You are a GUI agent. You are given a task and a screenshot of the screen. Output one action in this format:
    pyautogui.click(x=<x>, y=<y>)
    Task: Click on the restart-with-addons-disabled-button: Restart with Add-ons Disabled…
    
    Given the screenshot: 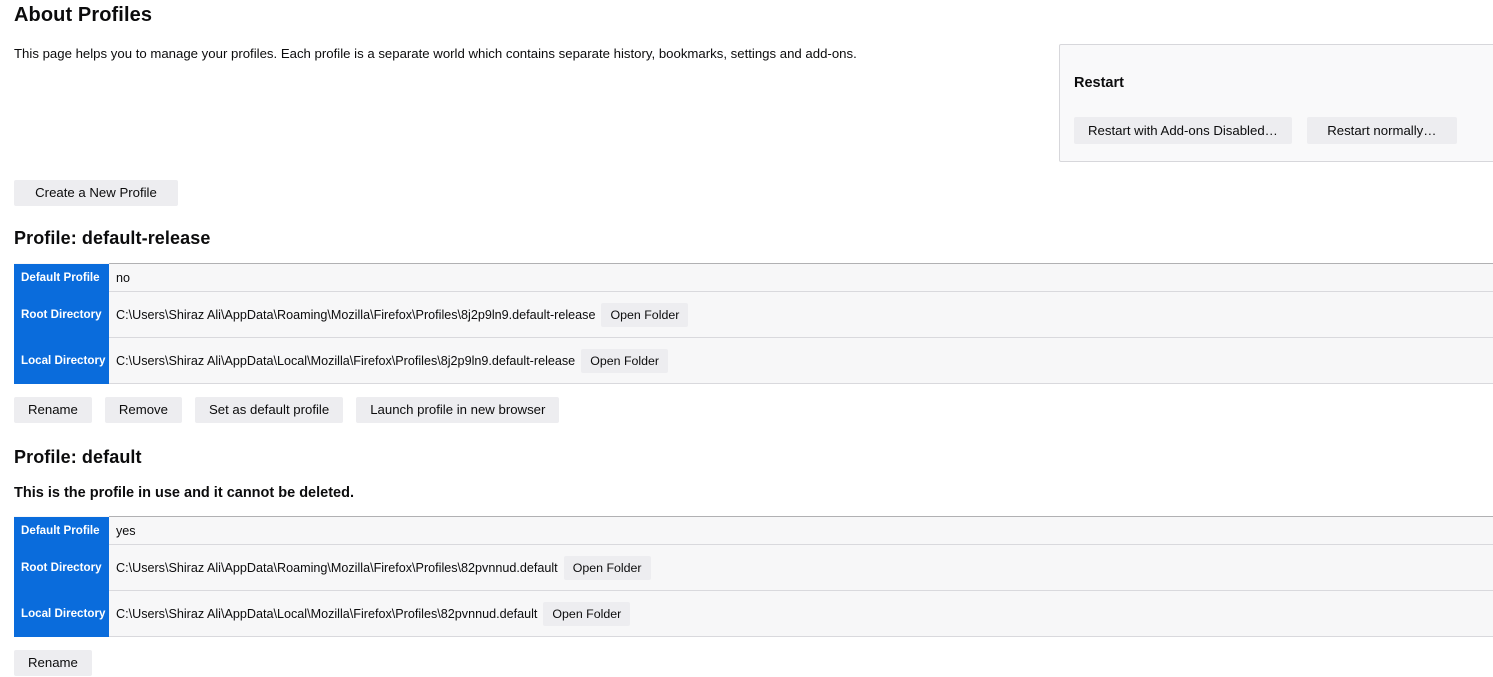 What is the action you would take?
    pyautogui.click(x=1183, y=130)
    